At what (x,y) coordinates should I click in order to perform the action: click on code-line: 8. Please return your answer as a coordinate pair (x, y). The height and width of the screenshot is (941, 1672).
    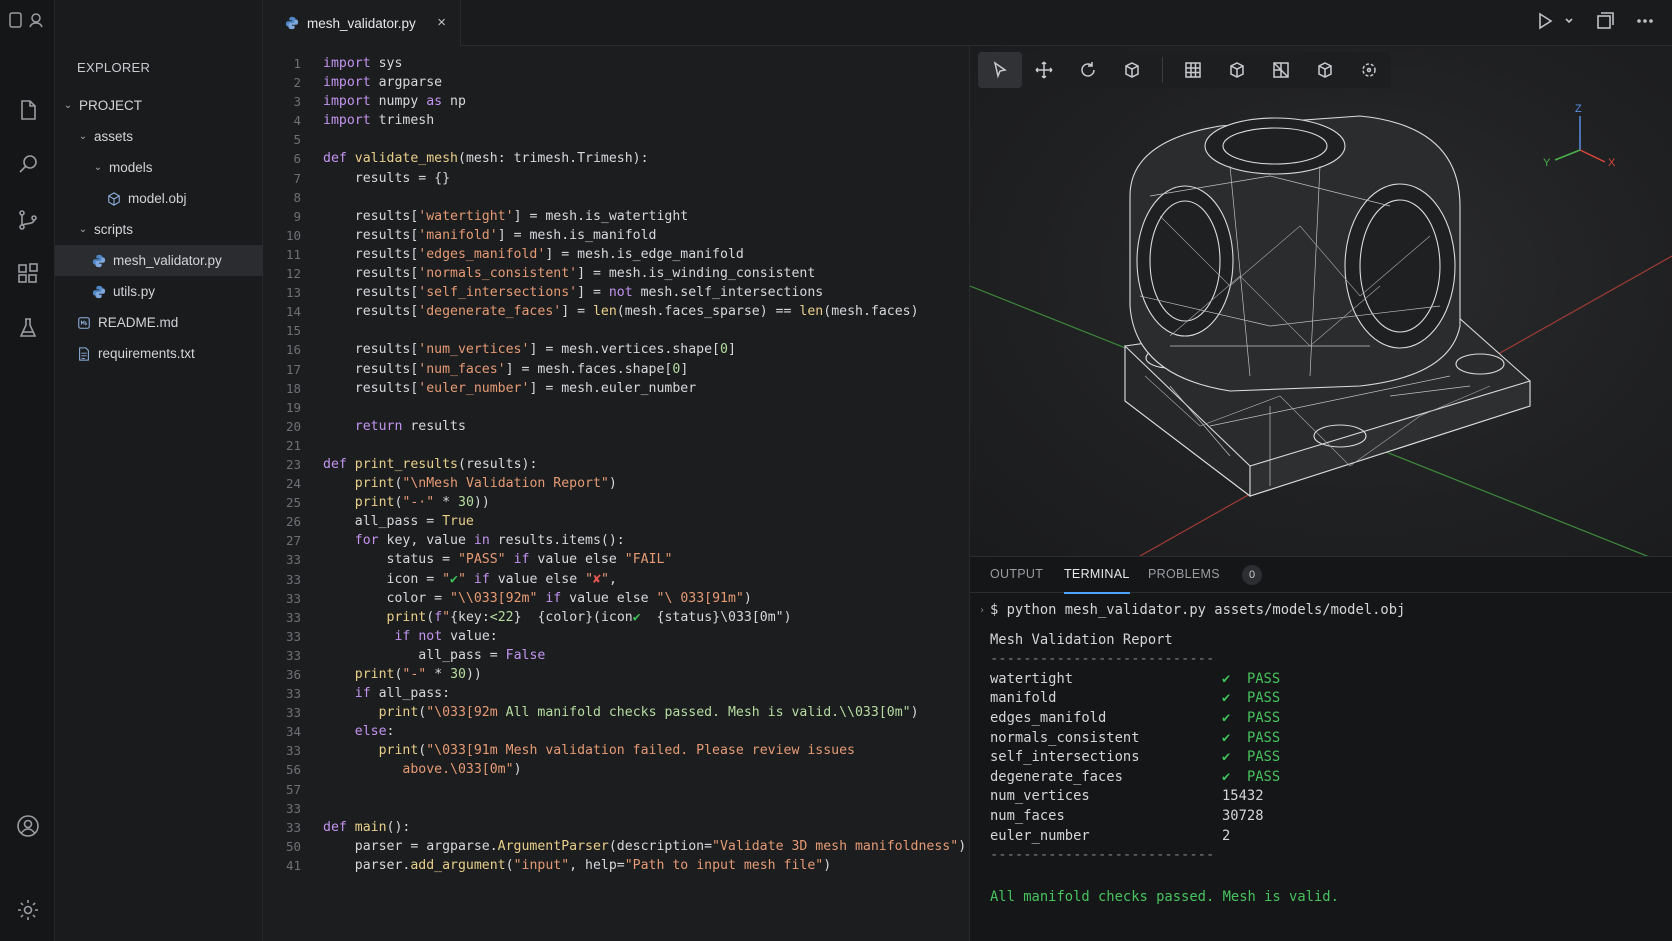
    Looking at the image, I should click on (616, 197).